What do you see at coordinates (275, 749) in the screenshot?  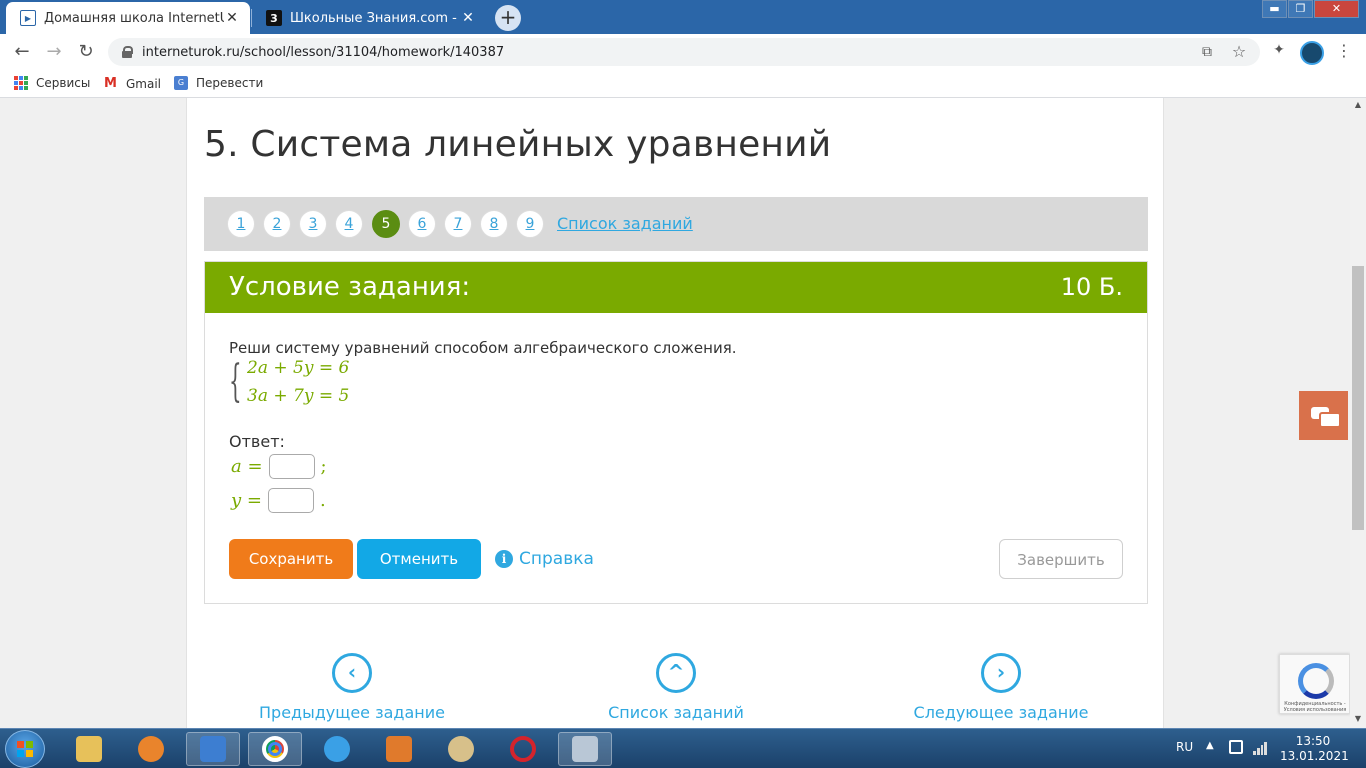 I see `chrome-icon` at bounding box center [275, 749].